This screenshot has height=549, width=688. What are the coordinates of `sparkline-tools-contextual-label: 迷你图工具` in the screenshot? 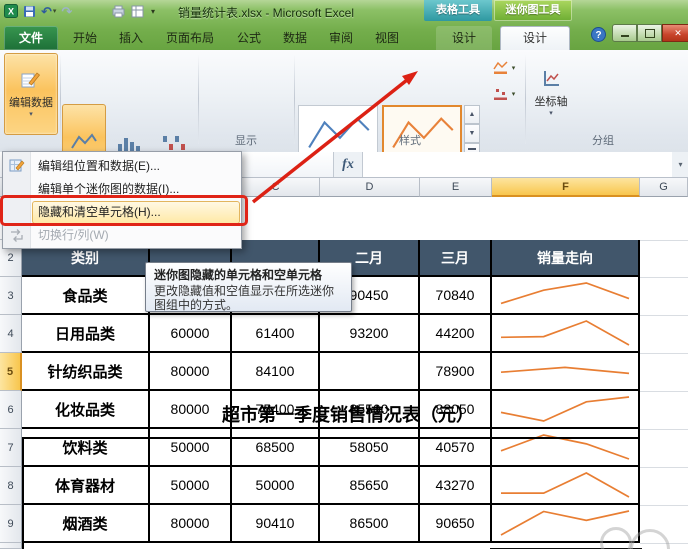 It's located at (533, 10).